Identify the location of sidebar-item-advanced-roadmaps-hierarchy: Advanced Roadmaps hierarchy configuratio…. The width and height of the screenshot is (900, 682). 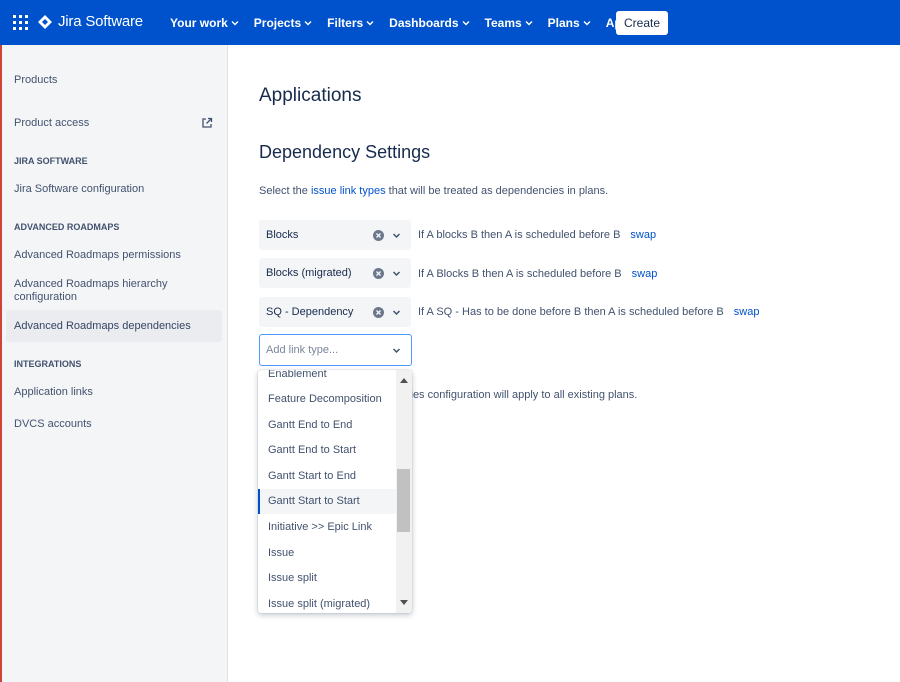
(90, 291).